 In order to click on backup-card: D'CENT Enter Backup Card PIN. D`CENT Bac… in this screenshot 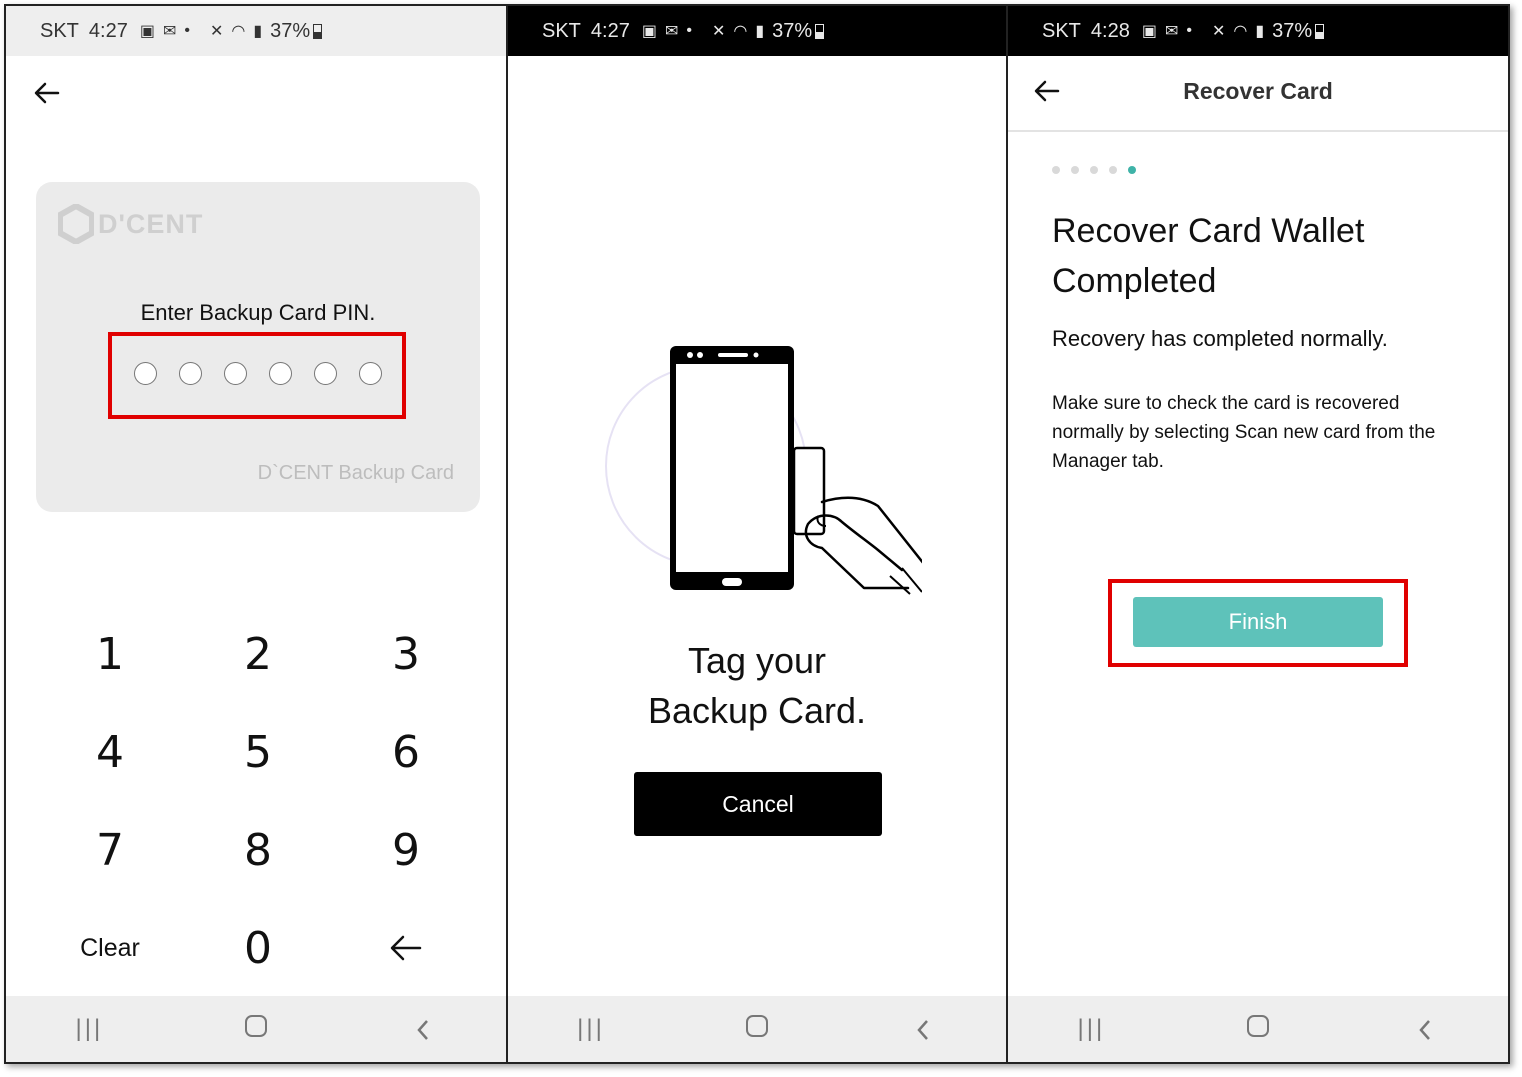, I will do `click(258, 347)`.